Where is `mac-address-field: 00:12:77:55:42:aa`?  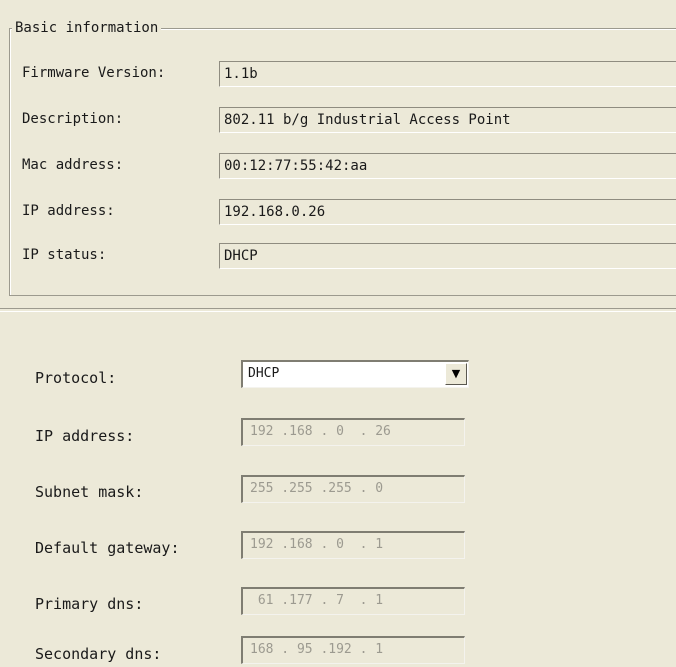 mac-address-field: 00:12:77:55:42:aa is located at coordinates (447, 166).